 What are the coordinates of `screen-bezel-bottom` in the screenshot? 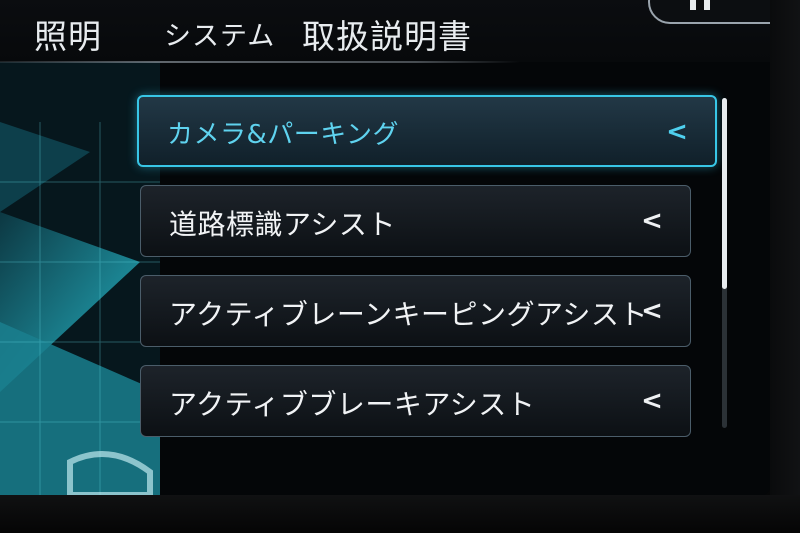 It's located at (400, 514).